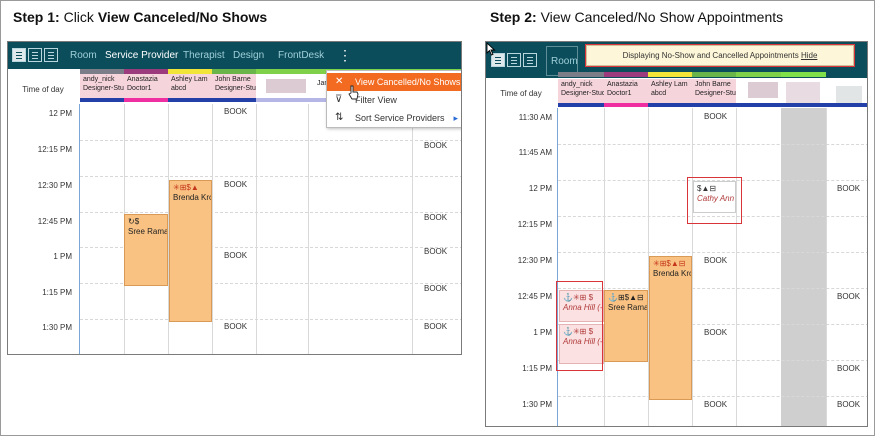  What do you see at coordinates (339, 99) in the screenshot?
I see `filter-icon: ⊽` at bounding box center [339, 99].